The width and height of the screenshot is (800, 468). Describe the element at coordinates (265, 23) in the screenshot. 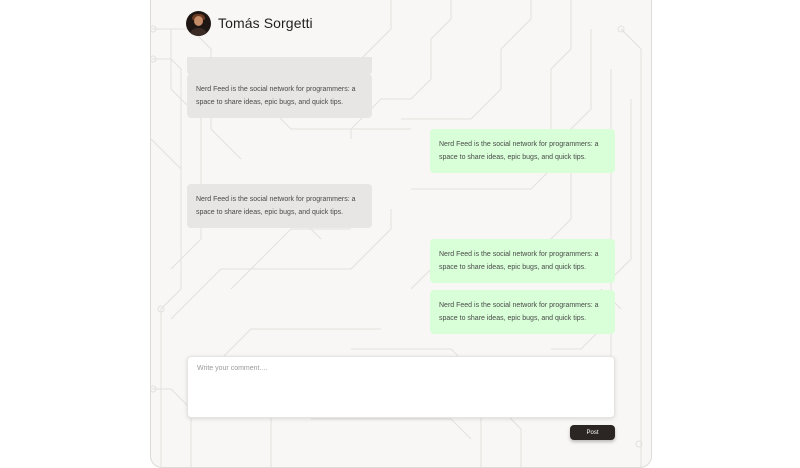

I see `username: Tomás Sorgetti` at that location.